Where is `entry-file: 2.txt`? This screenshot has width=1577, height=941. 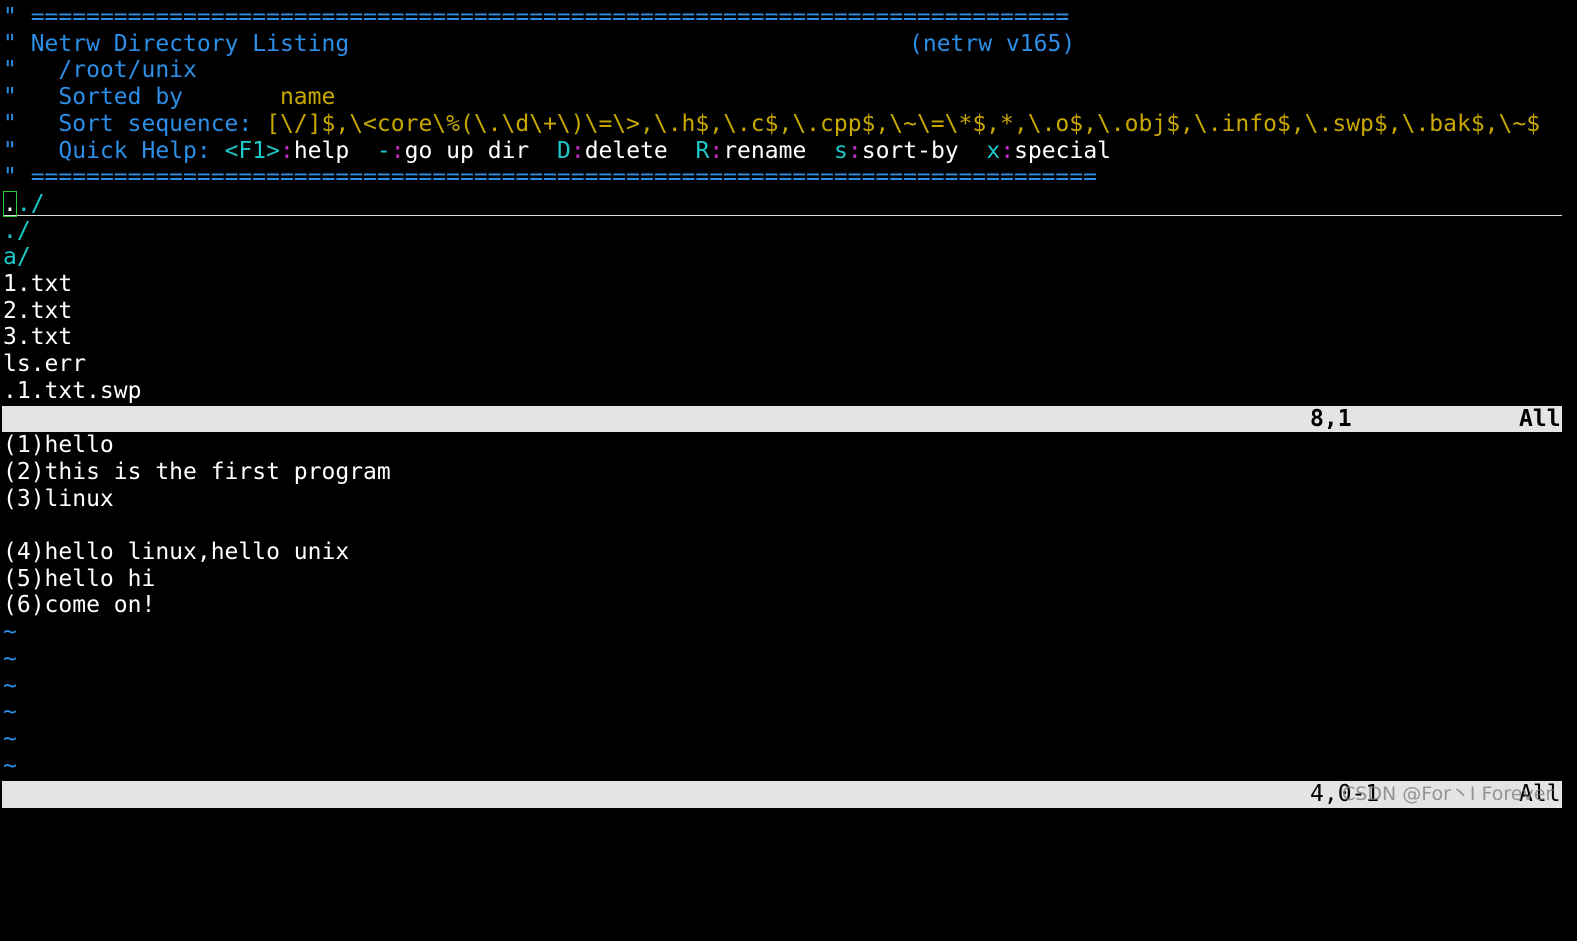 entry-file: 2.txt is located at coordinates (782, 311).